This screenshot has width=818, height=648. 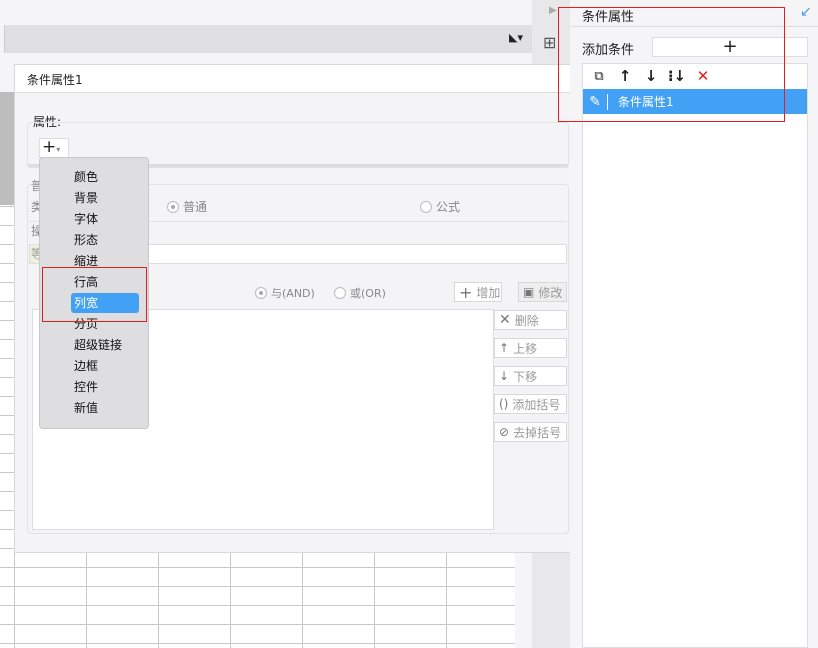 What do you see at coordinates (187, 206) in the screenshot?
I see `radio-normal: 普通` at bounding box center [187, 206].